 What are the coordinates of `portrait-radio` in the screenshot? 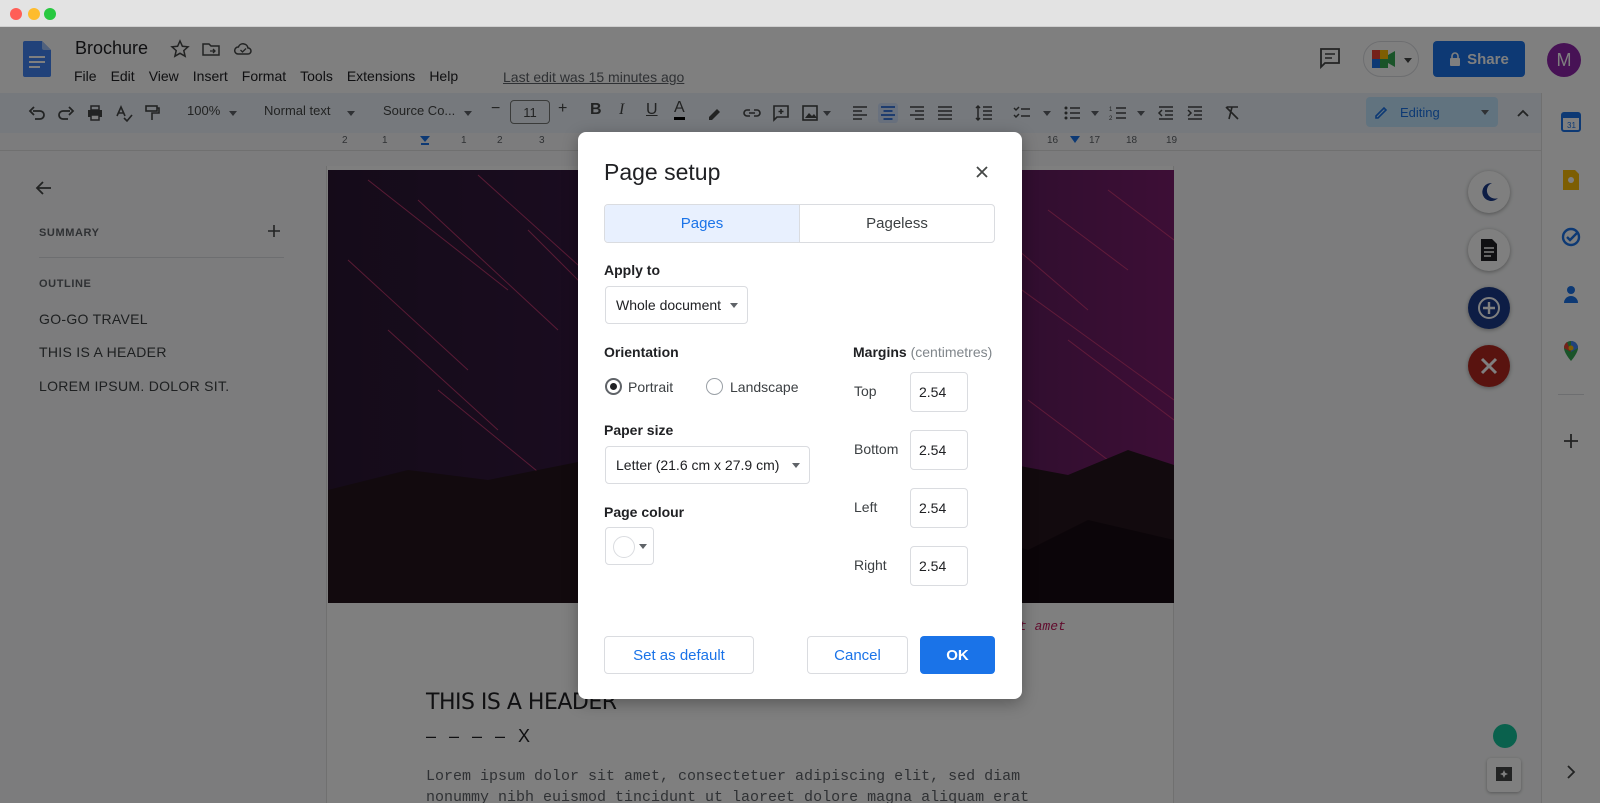 It's located at (613, 386).